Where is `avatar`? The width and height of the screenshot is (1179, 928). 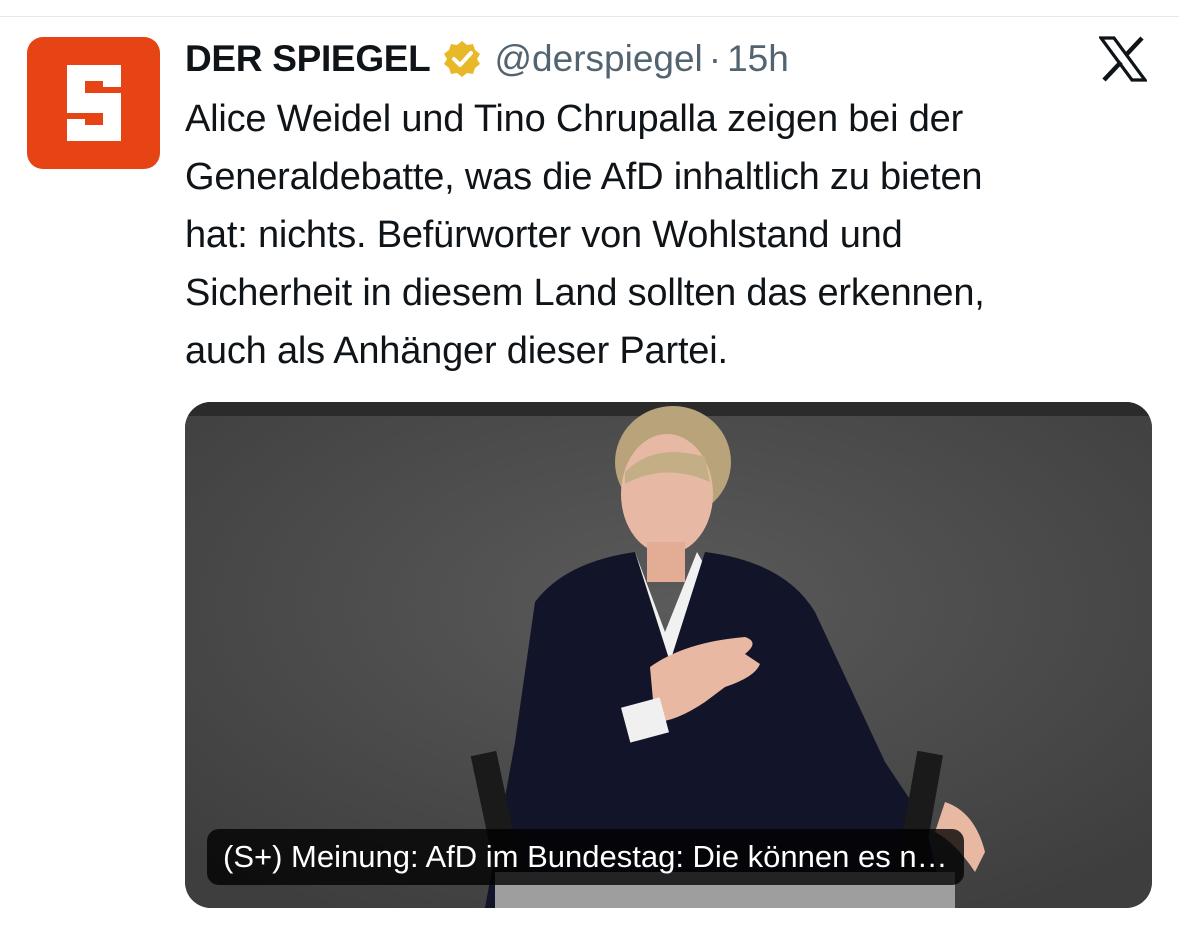 avatar is located at coordinates (93, 103).